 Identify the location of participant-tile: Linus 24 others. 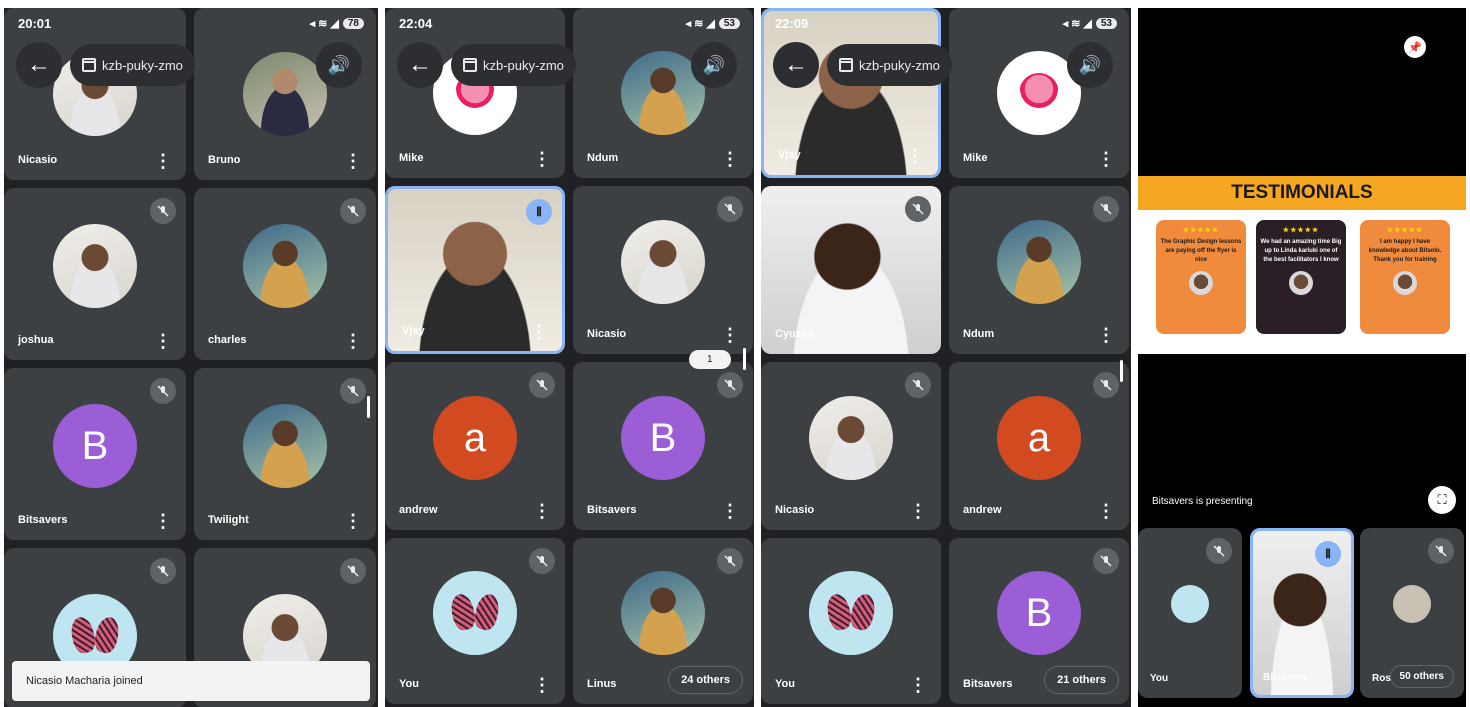
(663, 621).